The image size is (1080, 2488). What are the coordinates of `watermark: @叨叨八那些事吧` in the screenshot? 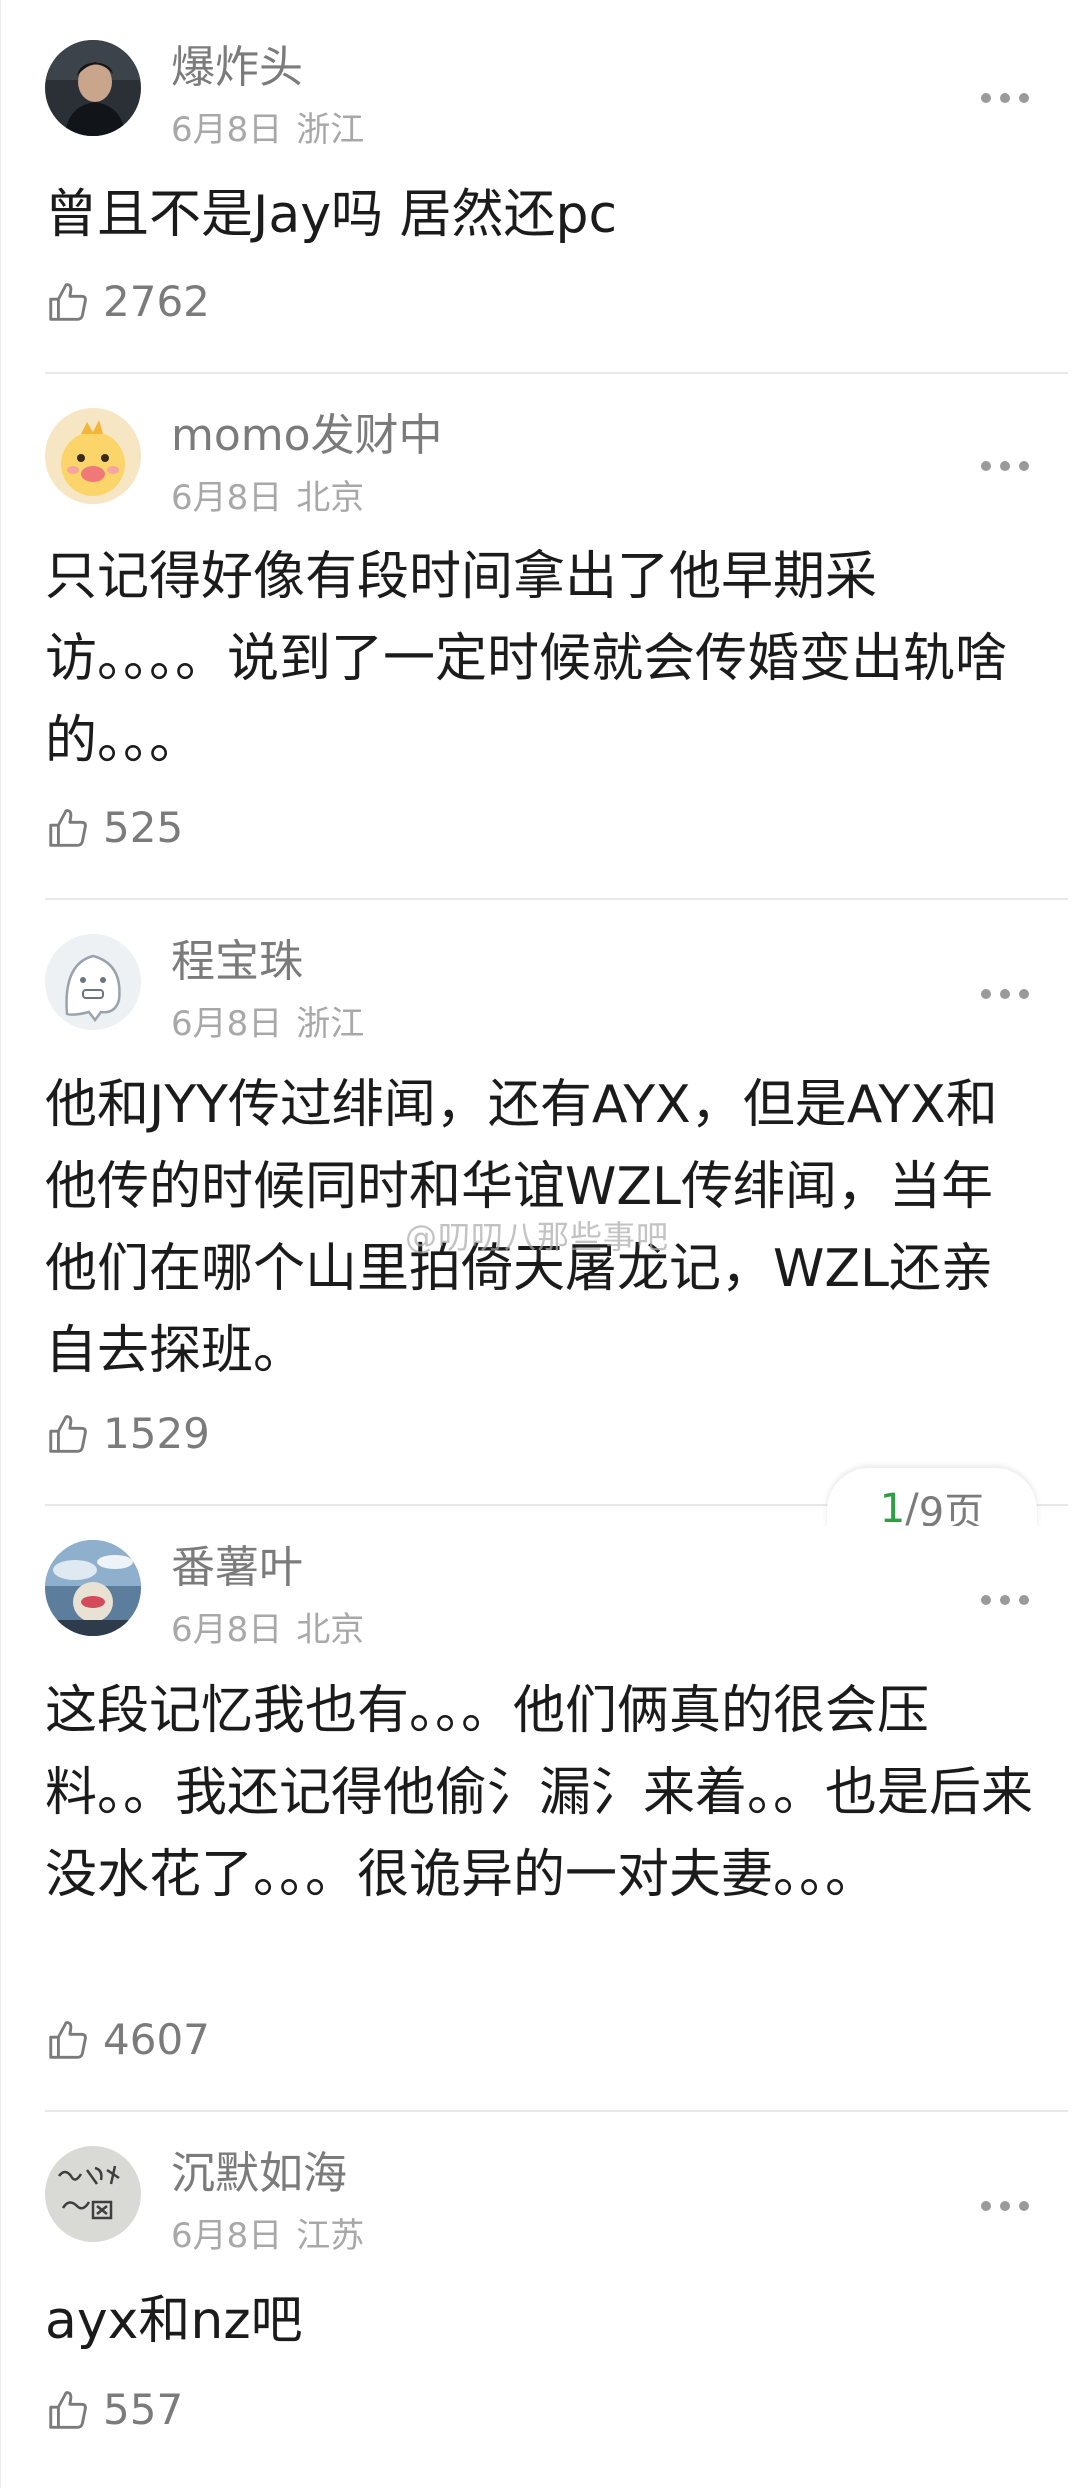 It's located at (537, 1237).